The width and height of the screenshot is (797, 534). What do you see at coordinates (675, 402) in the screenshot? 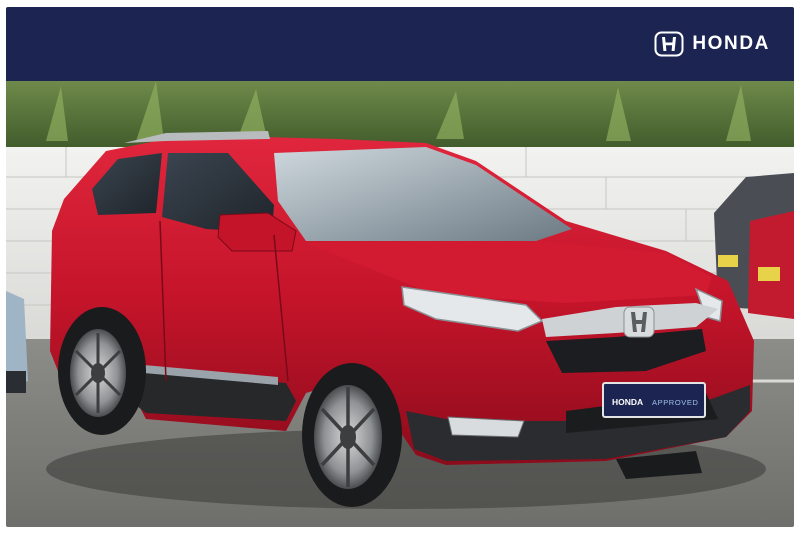
I see `plate-label: APPROVED` at bounding box center [675, 402].